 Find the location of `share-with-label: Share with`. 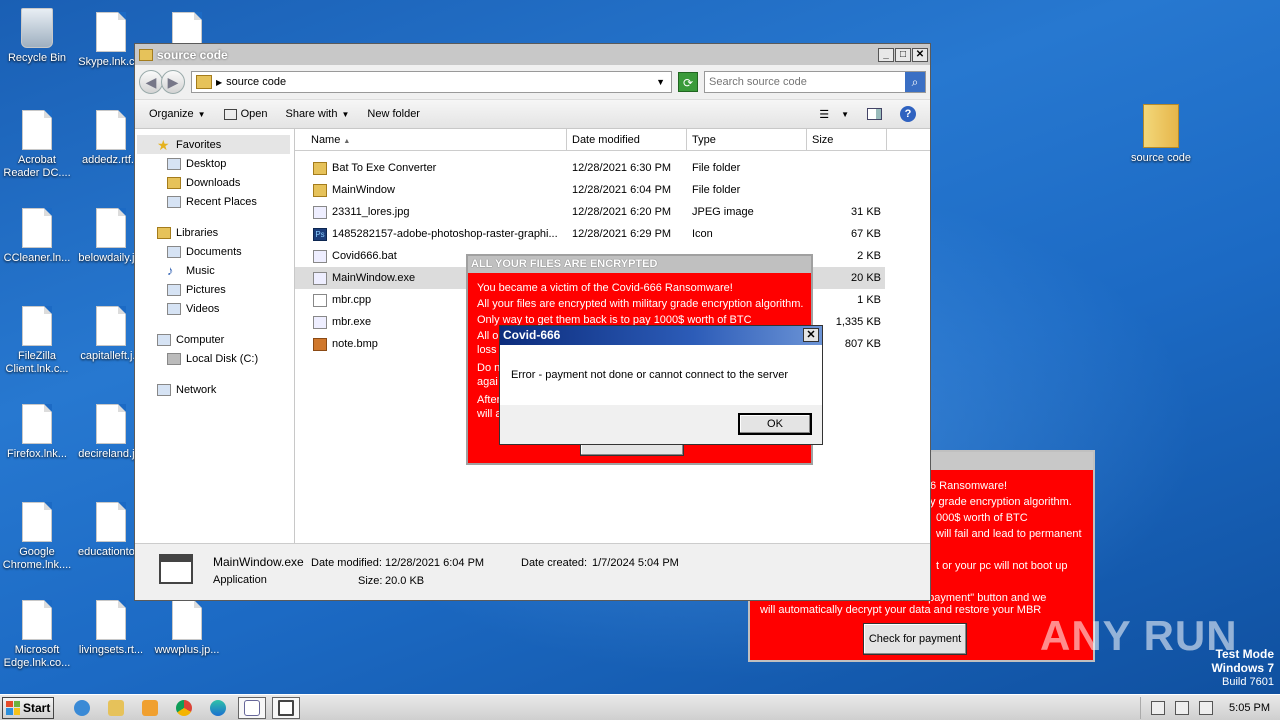

share-with-label: Share with is located at coordinates (311, 114).